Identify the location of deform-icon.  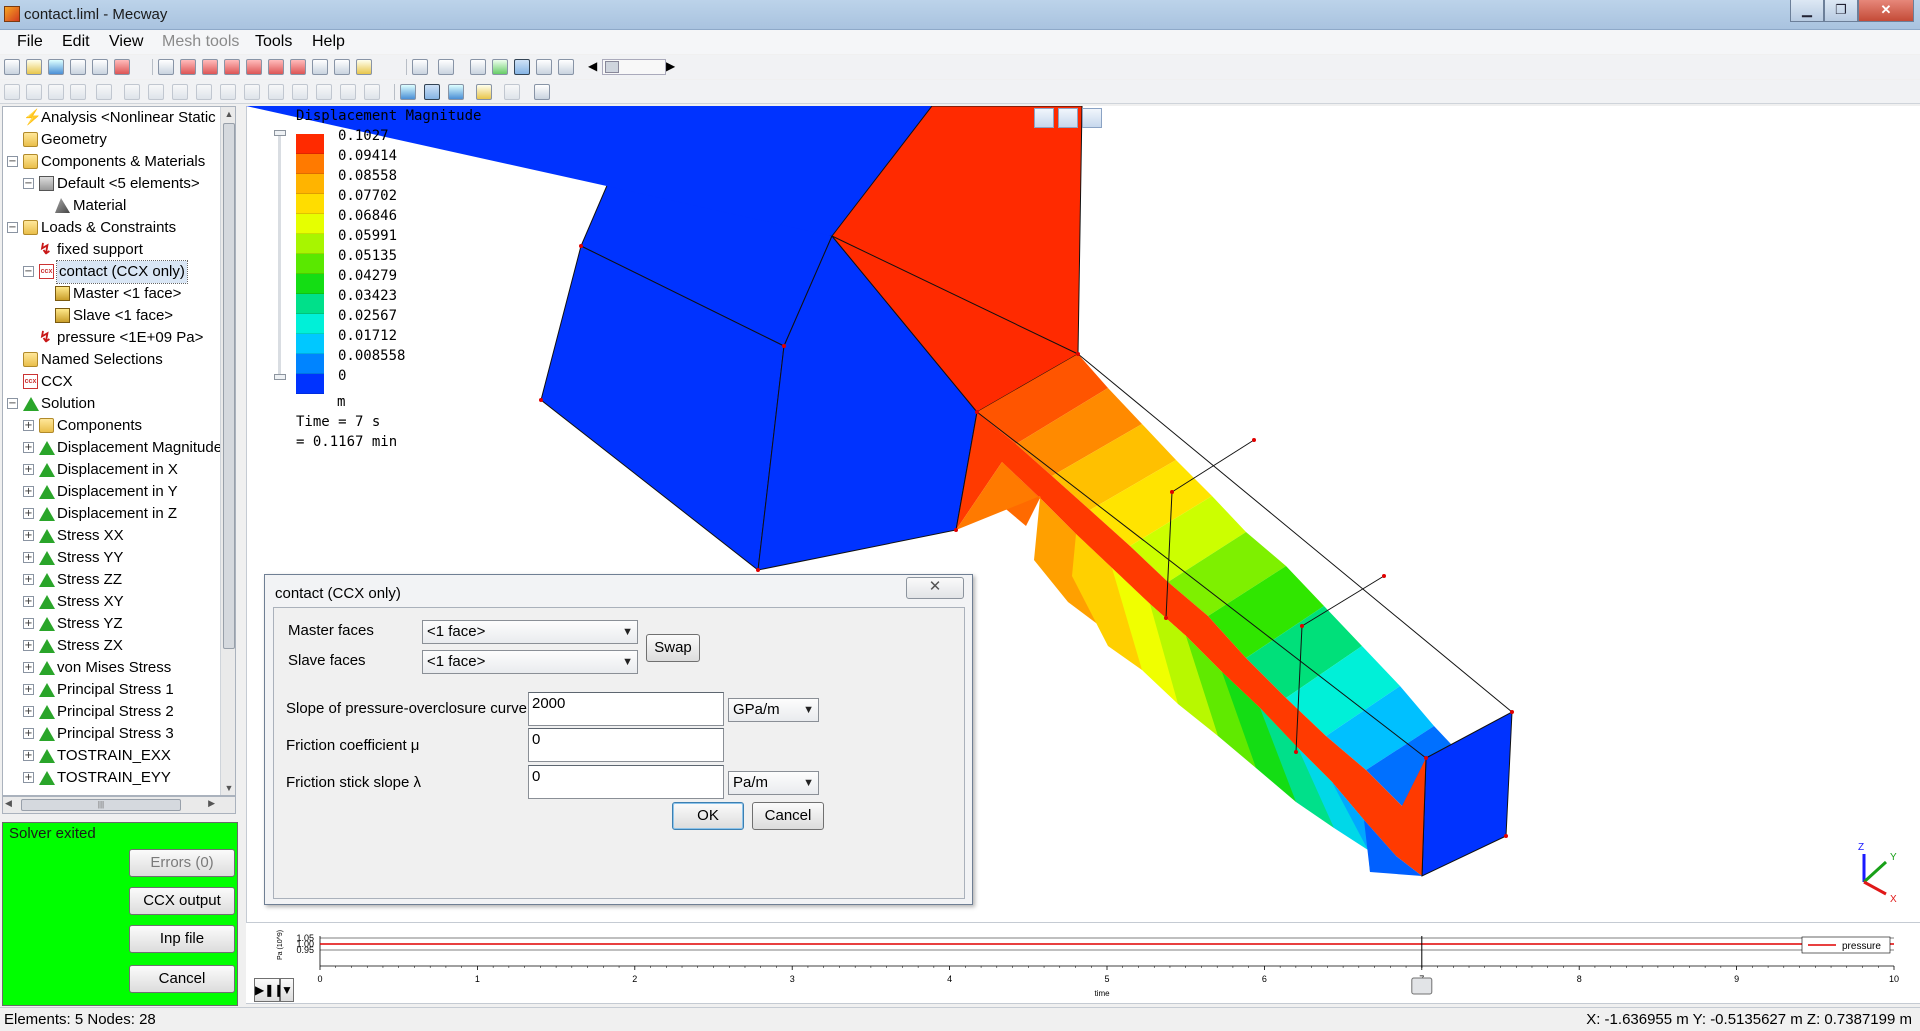
(500, 67).